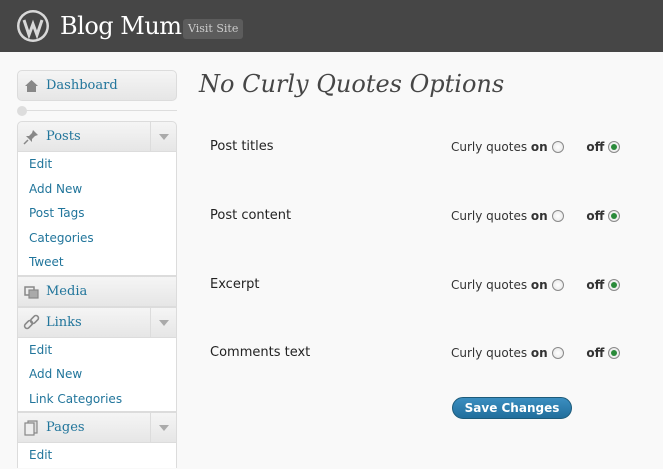 Image resolution: width=663 pixels, height=469 pixels. I want to click on menu-dashboard-label: Dashboard, so click(82, 85).